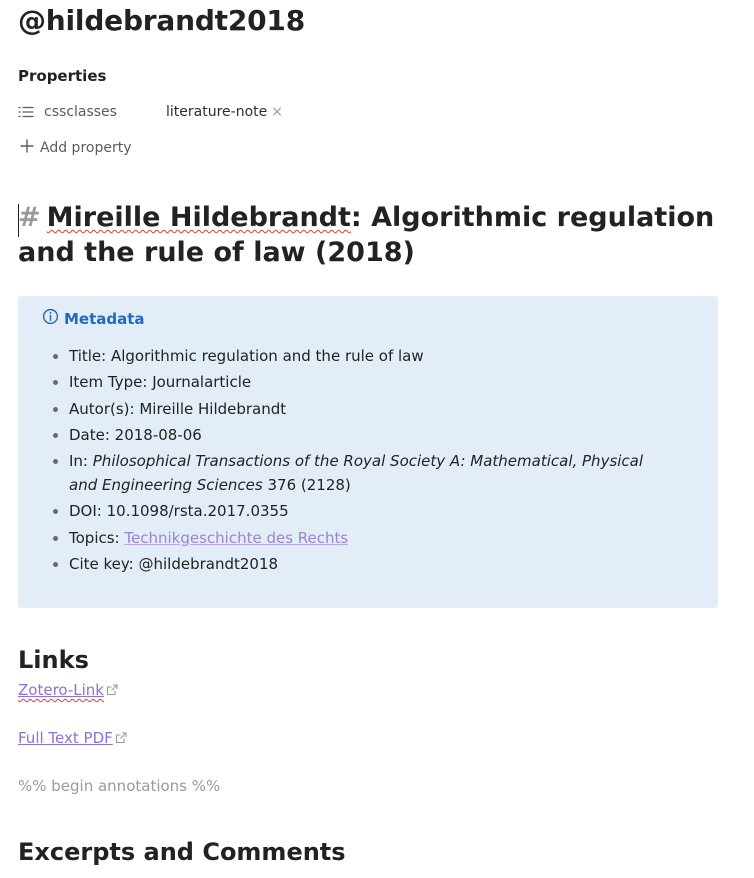  Describe the element at coordinates (86, 148) in the screenshot. I see `add-property-label: Add property` at that location.